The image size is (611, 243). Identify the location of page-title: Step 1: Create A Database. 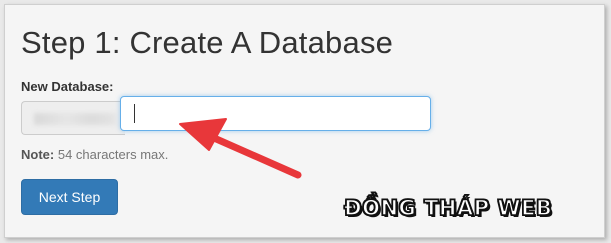
(207, 42).